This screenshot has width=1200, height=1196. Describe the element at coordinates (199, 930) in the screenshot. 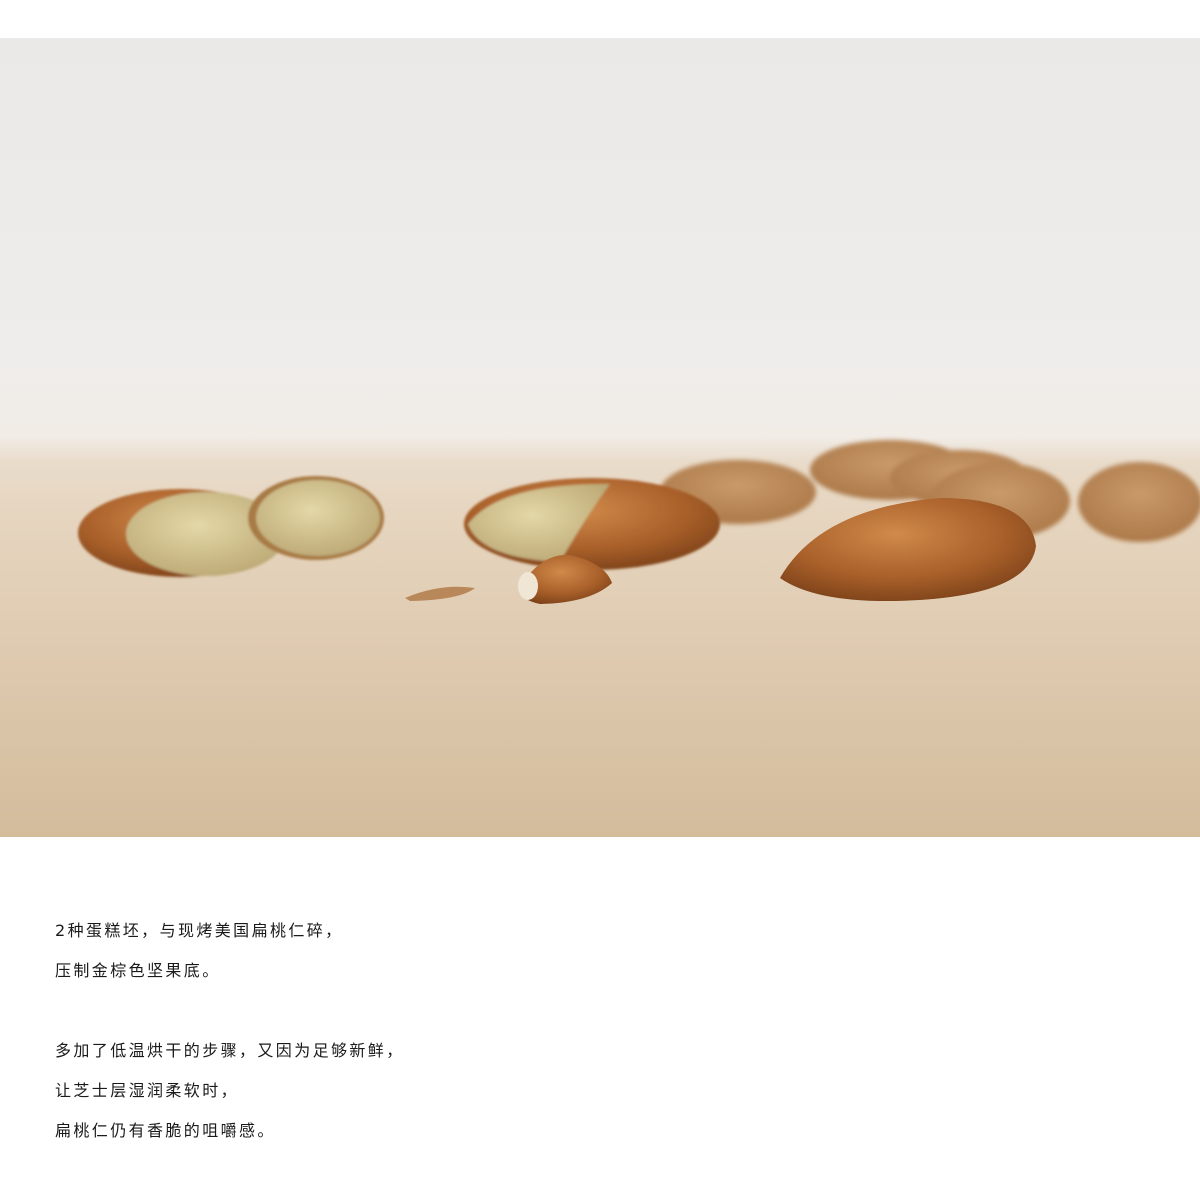

I see `description-line: 2种蛋糕坯，与现烤美国扁桃仁碎，` at that location.